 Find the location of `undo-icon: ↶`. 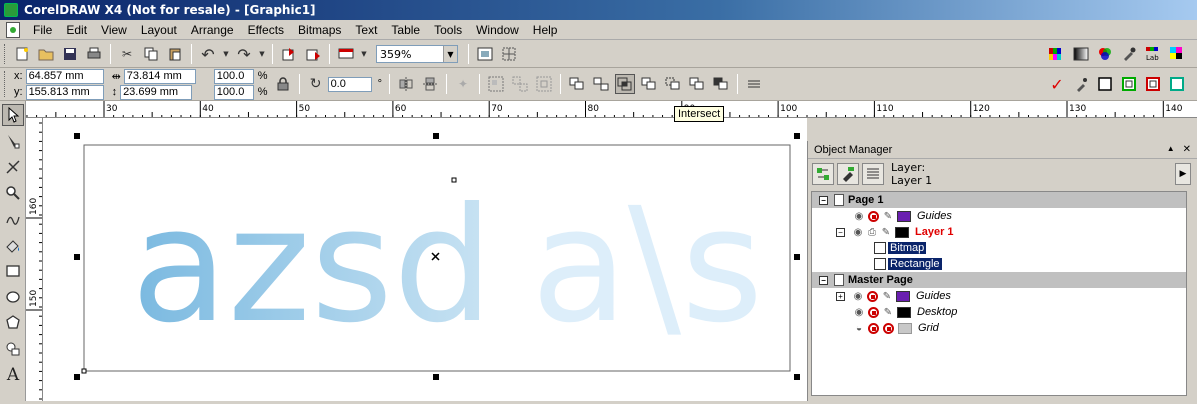

undo-icon: ↶ is located at coordinates (208, 54).